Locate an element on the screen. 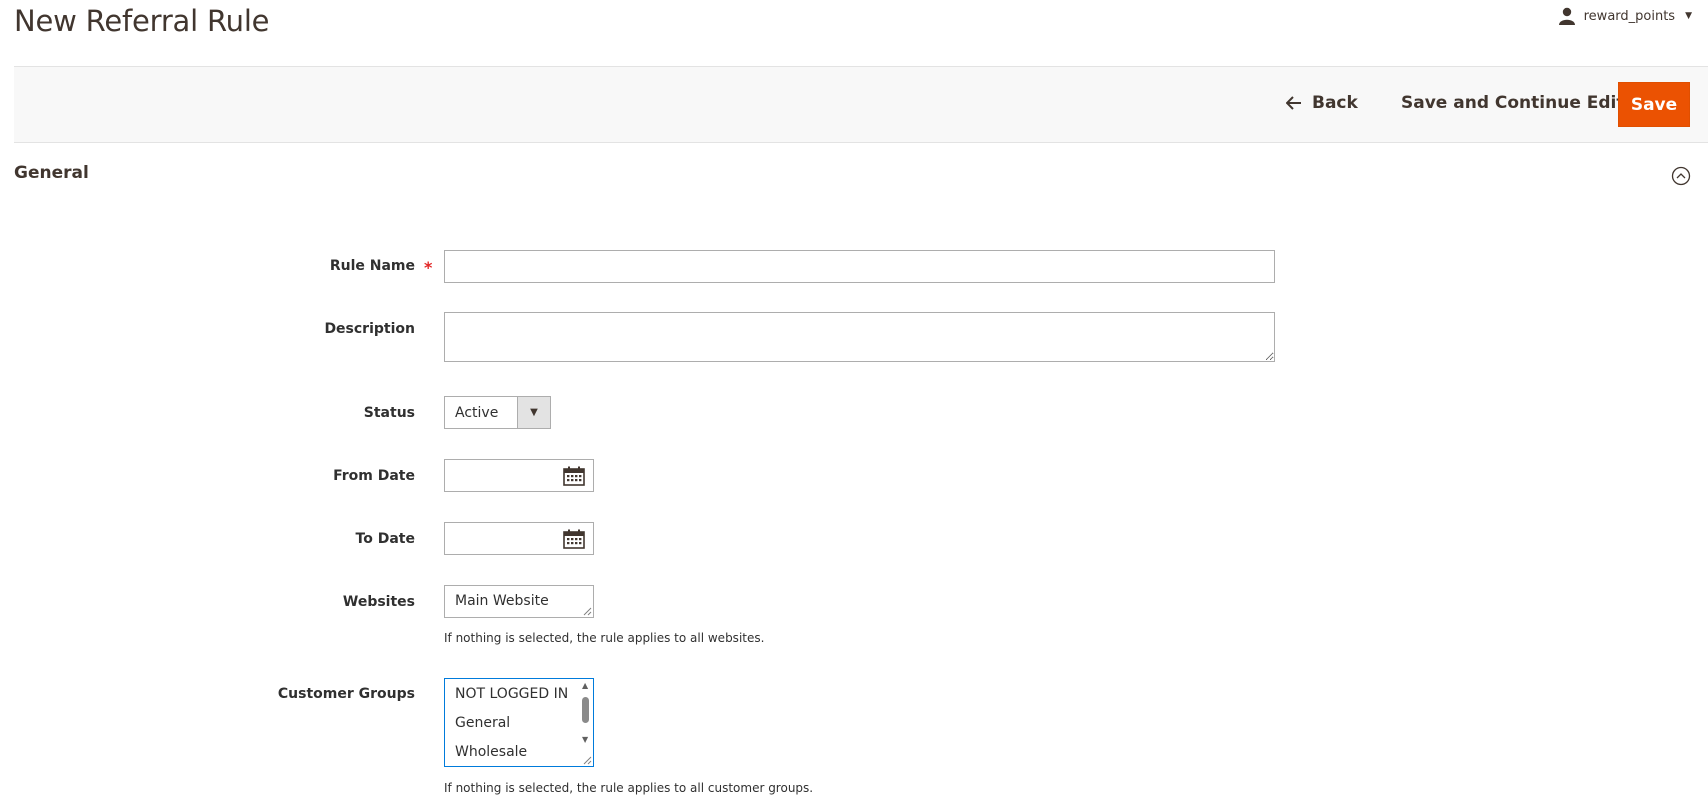 Image resolution: width=1708 pixels, height=806 pixels. page-actions-bar: Back Save and Continue Edit Save is located at coordinates (861, 104).